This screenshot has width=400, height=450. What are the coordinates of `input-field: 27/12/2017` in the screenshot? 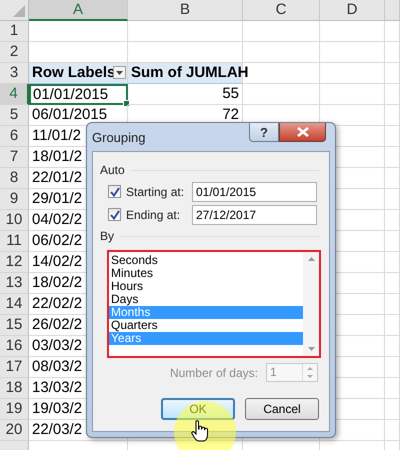 It's located at (254, 214).